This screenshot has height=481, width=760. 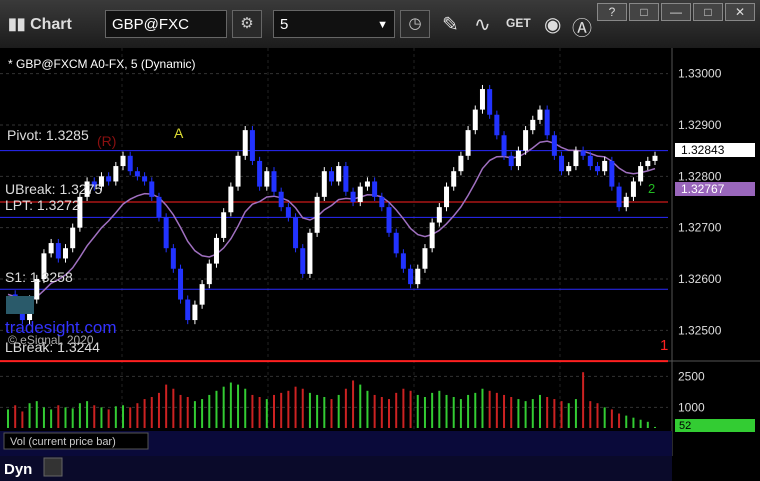 I want to click on y-tick-label: 1.32700, so click(x=700, y=228).